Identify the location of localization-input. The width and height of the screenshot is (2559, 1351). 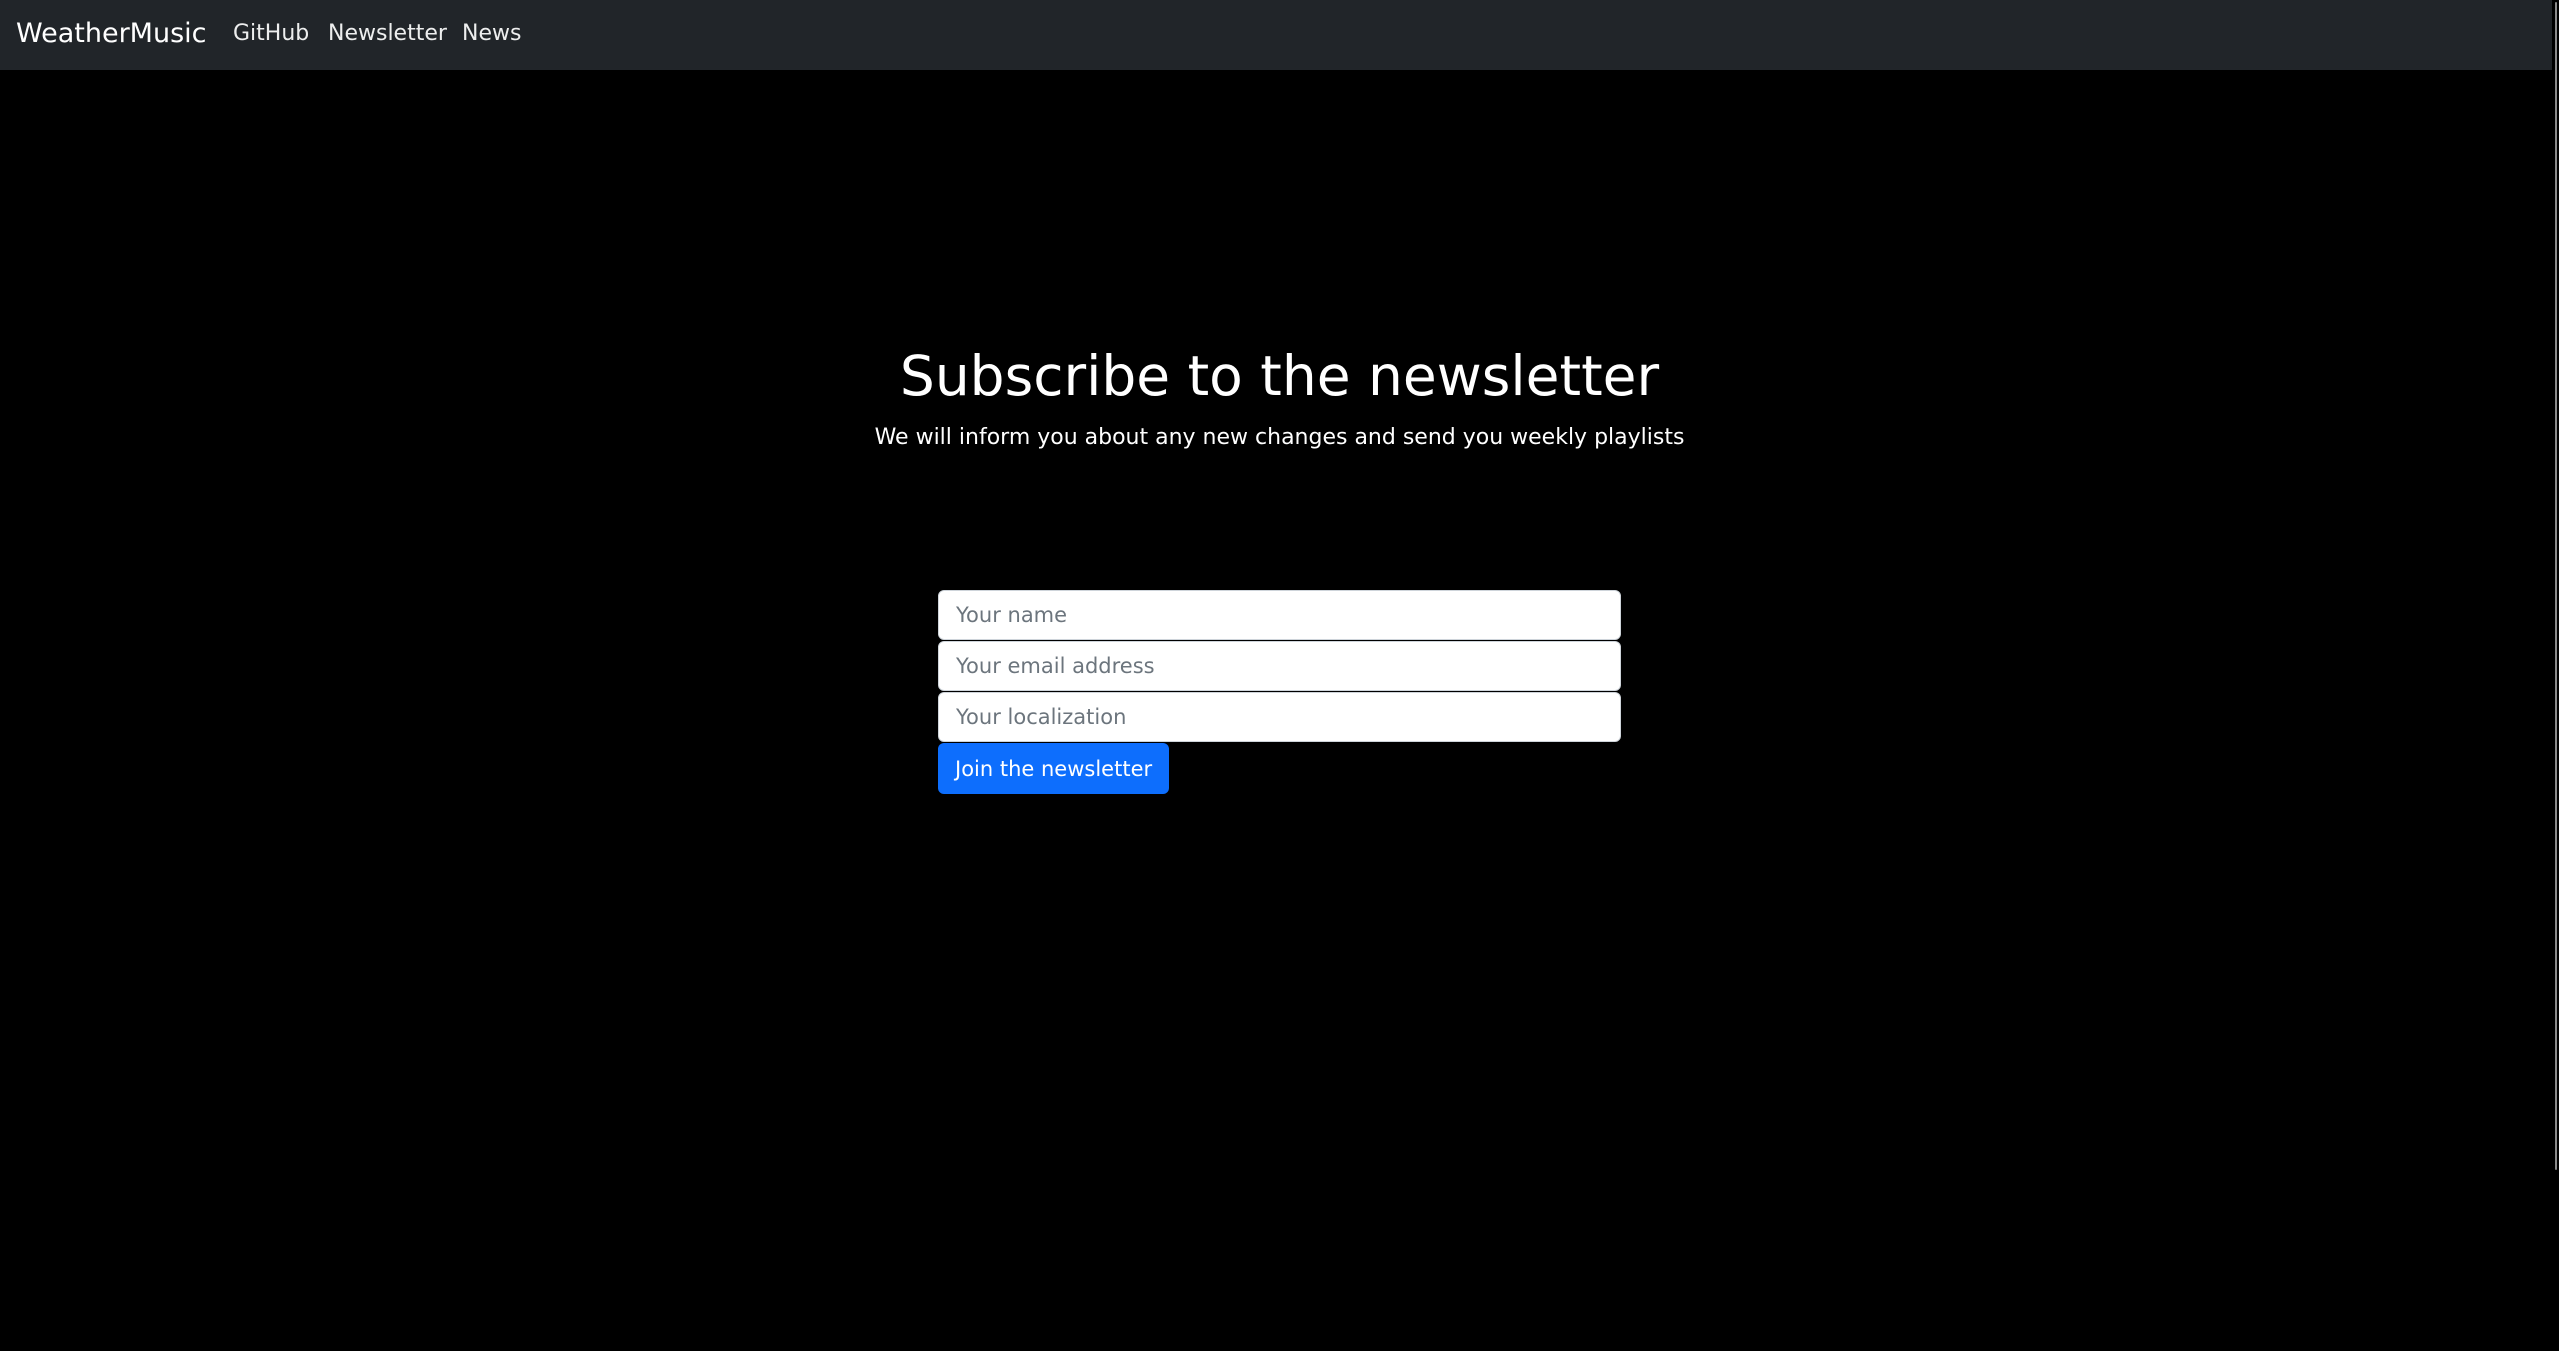
(1279, 717).